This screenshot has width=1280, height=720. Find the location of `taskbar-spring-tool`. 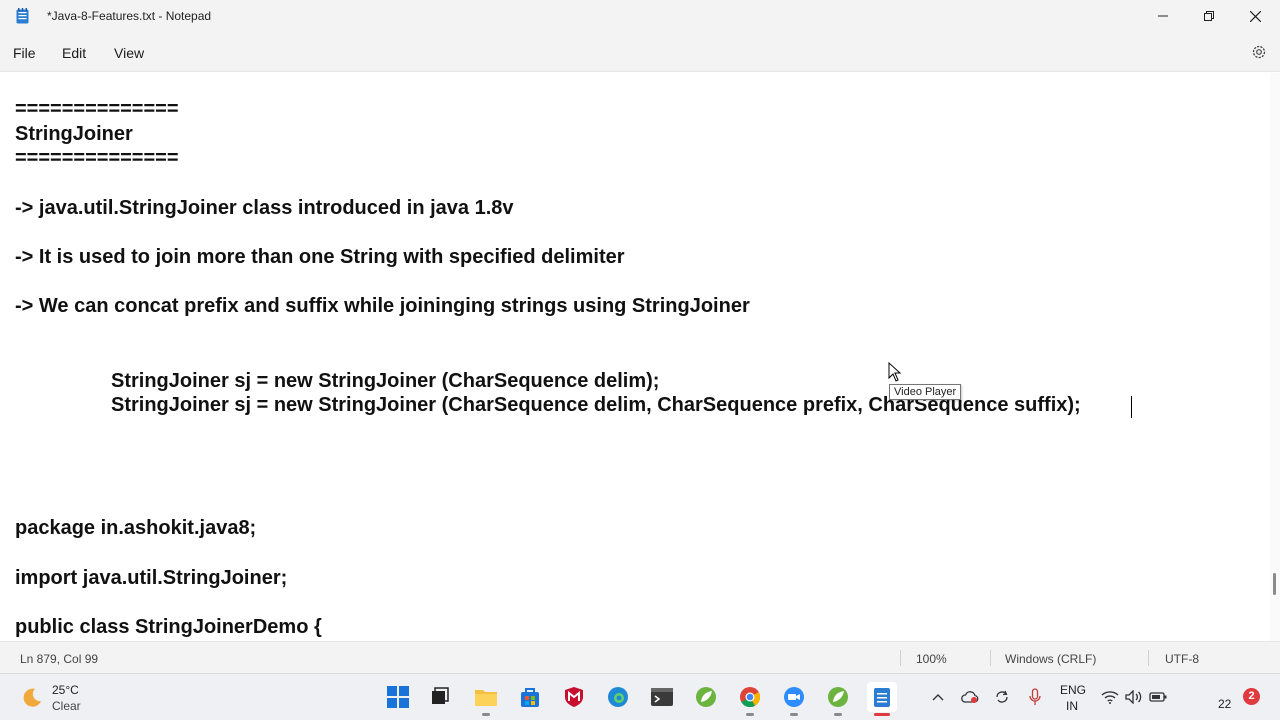

taskbar-spring-tool is located at coordinates (706, 697).